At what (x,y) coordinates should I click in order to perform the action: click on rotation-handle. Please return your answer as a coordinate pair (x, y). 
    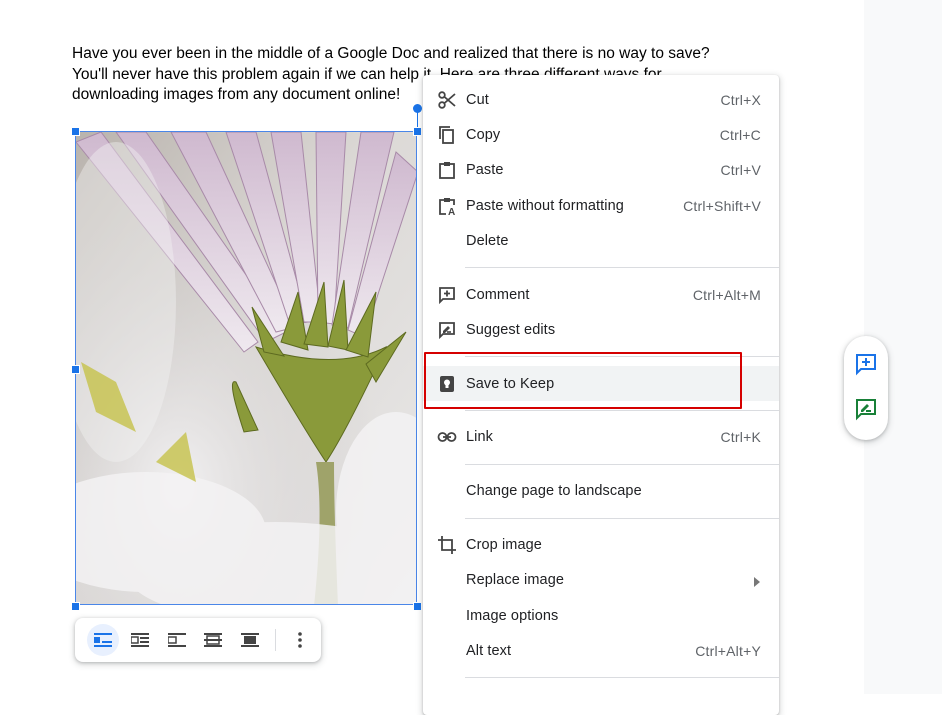
    Looking at the image, I should click on (417, 108).